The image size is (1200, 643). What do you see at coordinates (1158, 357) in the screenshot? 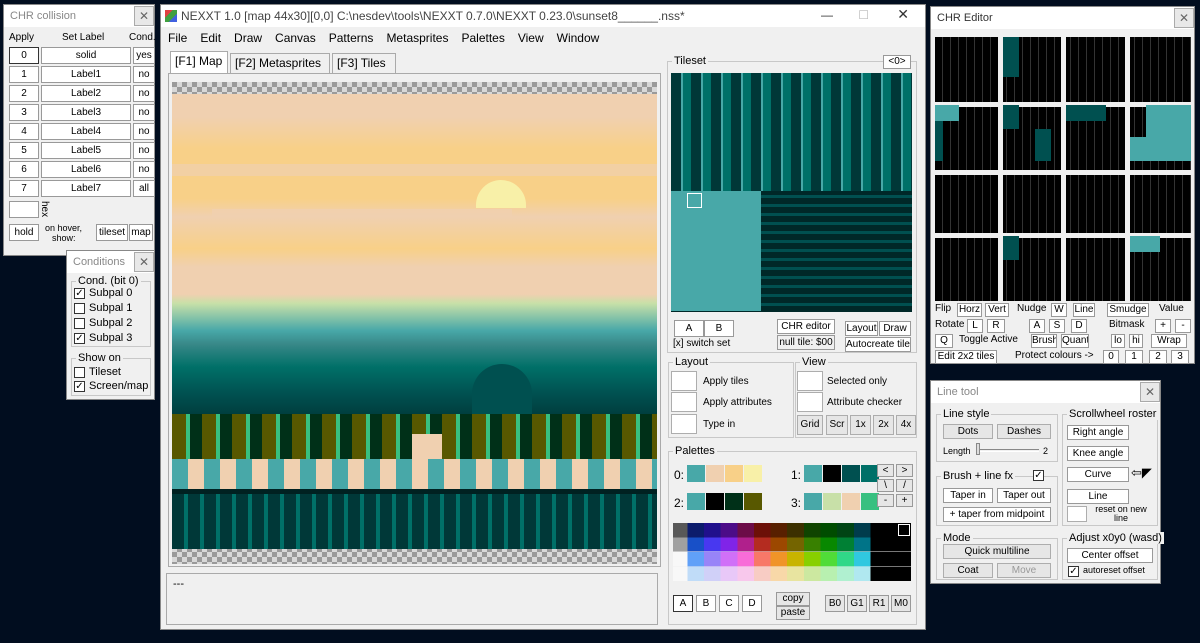
I see `chr-row4-4: 2` at bounding box center [1158, 357].